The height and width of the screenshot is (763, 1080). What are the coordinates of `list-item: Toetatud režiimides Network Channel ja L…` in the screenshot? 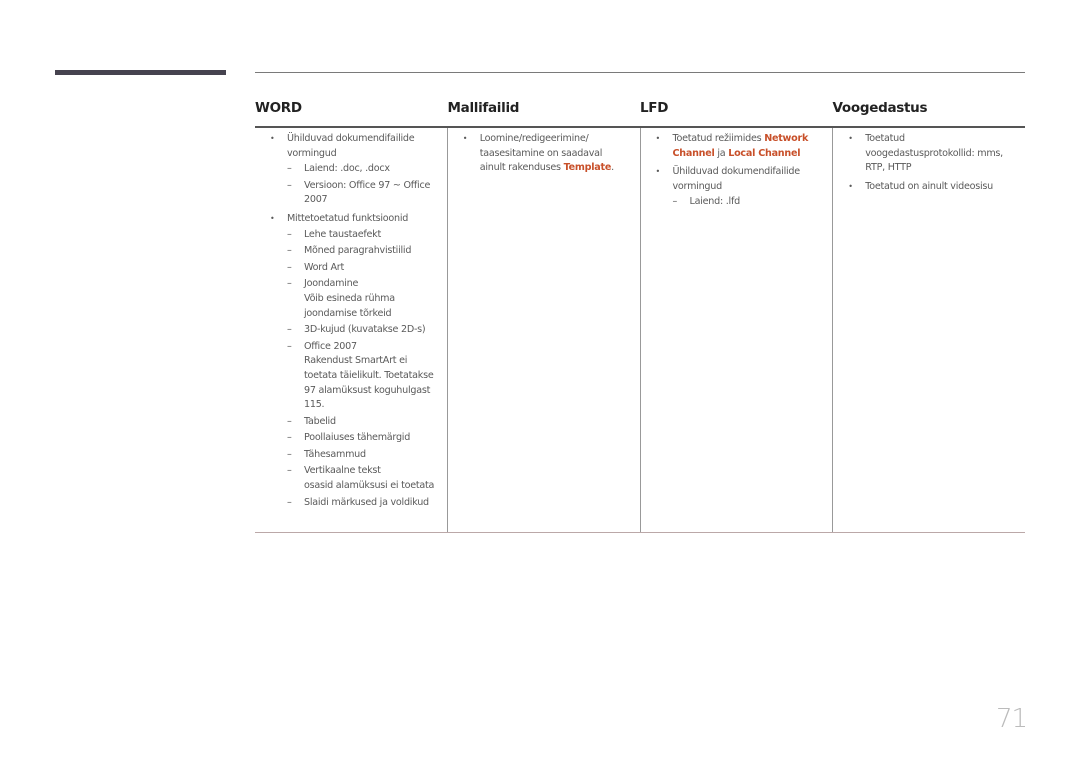 It's located at (738, 146).